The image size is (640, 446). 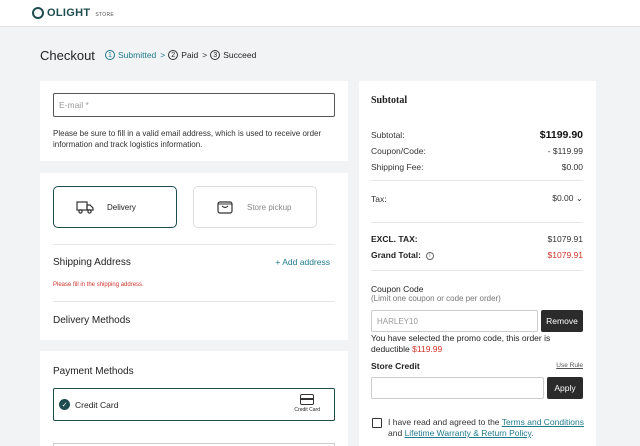 I want to click on step-paid: 2 Paid, so click(x=183, y=55).